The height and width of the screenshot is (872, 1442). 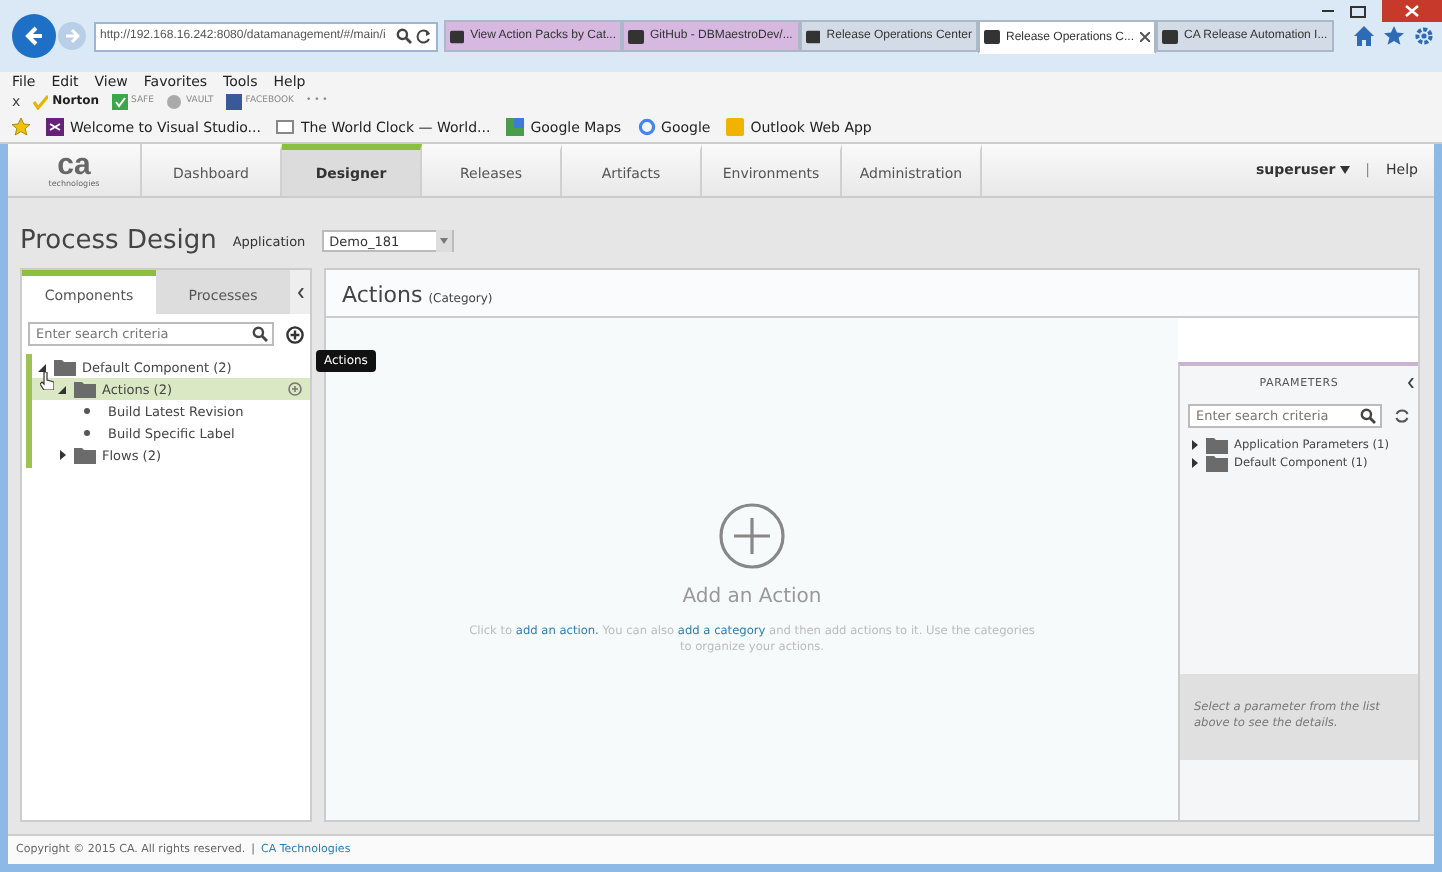 I want to click on check-icon, so click(x=40, y=101).